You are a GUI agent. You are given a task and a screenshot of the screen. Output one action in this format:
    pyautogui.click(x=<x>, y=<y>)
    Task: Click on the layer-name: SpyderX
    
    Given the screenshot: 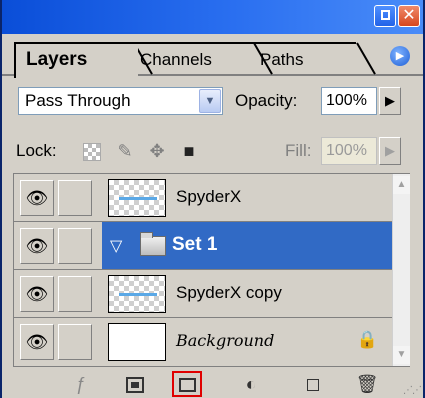 What is the action you would take?
    pyautogui.click(x=209, y=196)
    